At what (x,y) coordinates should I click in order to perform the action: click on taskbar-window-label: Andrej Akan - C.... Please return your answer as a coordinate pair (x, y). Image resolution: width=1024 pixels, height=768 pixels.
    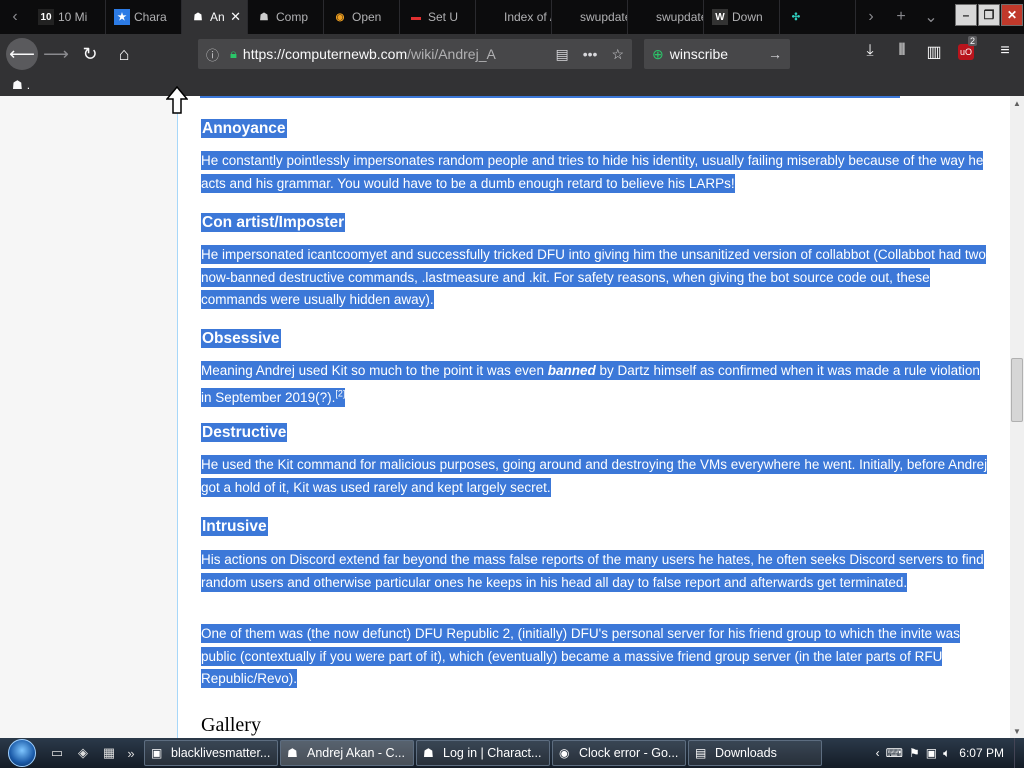
    Looking at the image, I should click on (356, 753).